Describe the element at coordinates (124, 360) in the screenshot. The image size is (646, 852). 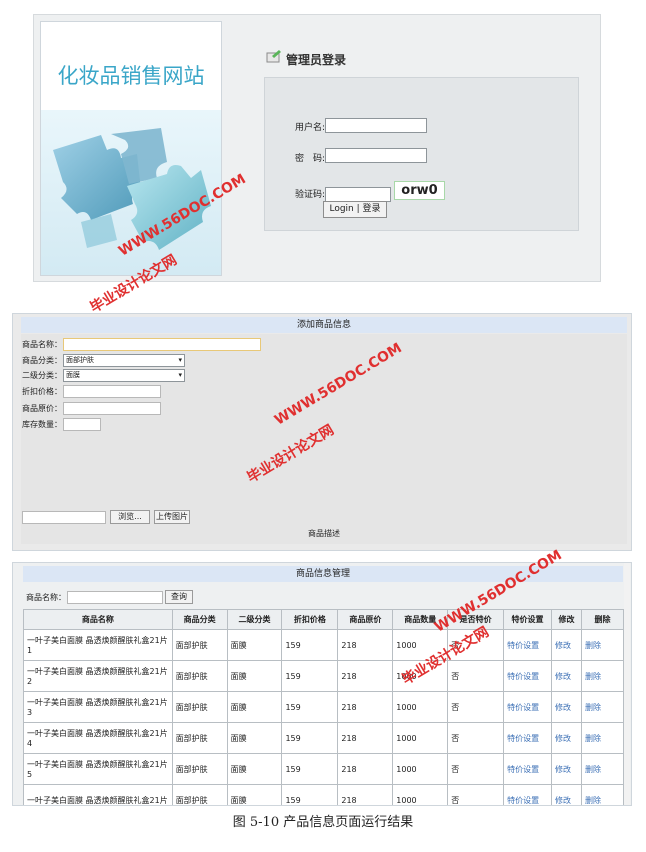
I see `category-select: 面部护肤 ▾` at that location.